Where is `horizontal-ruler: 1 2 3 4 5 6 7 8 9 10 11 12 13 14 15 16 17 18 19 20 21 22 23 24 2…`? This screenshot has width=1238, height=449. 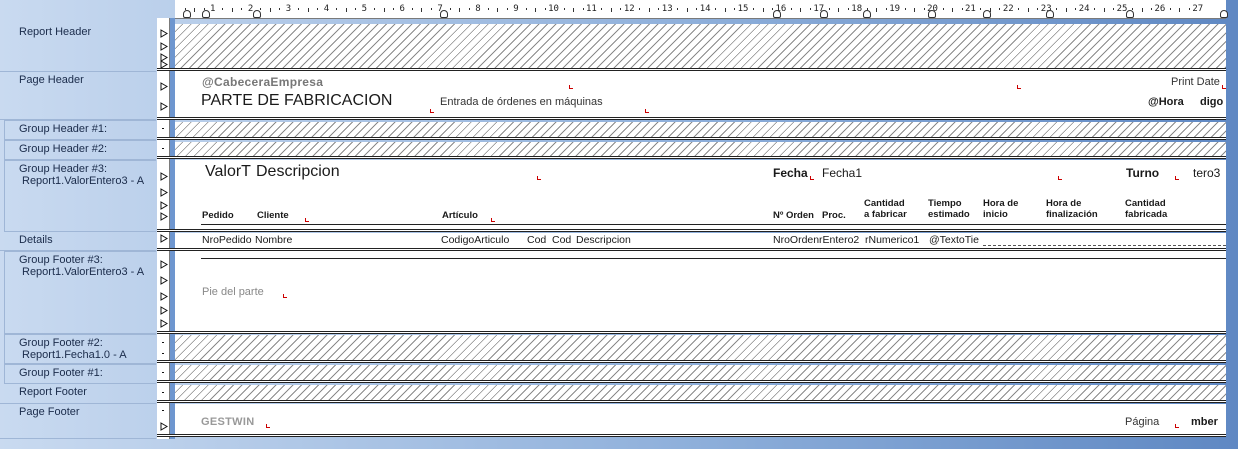
horizontal-ruler: 1 2 3 4 5 6 7 8 9 10 11 12 13 14 15 16 17 18 19 20 21 22 23 24 2… is located at coordinates (701, 9).